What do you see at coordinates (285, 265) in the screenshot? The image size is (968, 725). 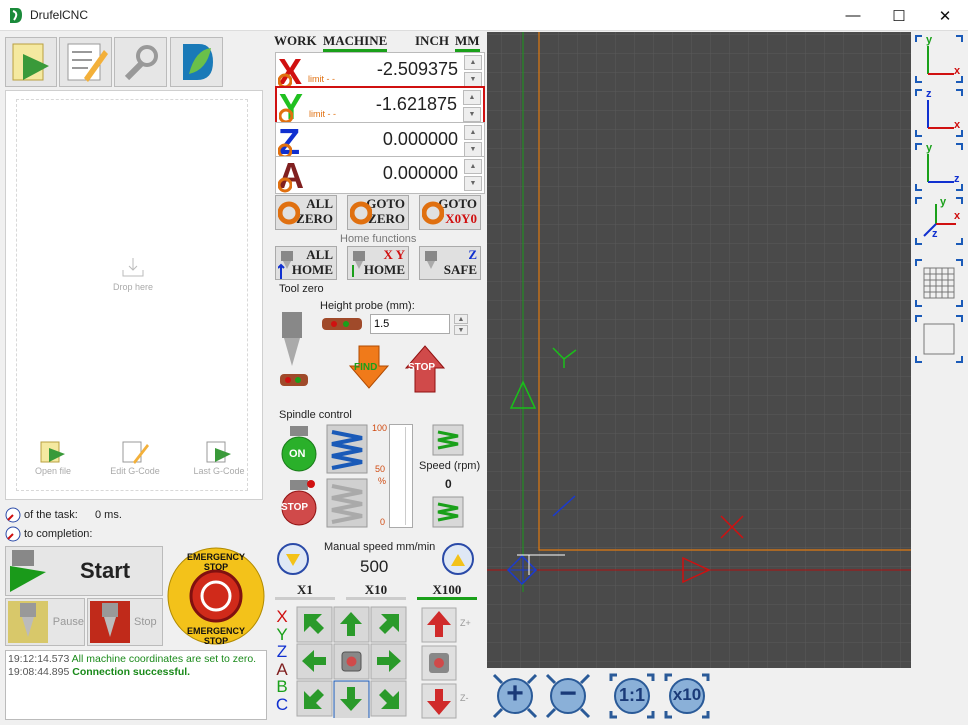 I see `home-tool-icon` at bounding box center [285, 265].